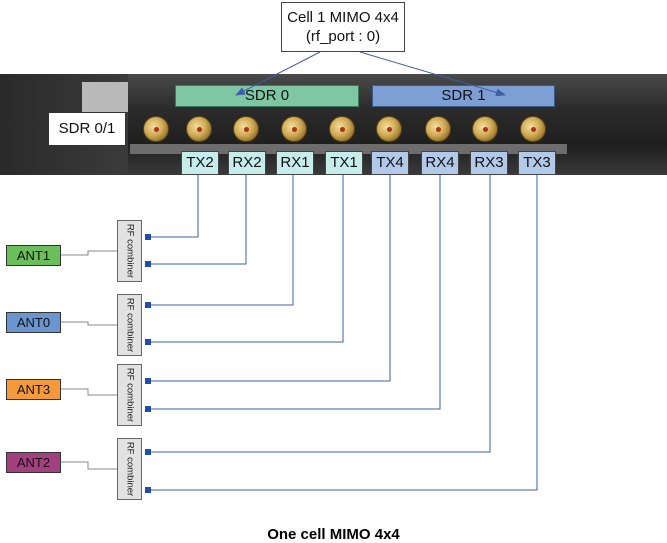 The width and height of the screenshot is (667, 543). I want to click on port-tx3: TX3, so click(537, 163).